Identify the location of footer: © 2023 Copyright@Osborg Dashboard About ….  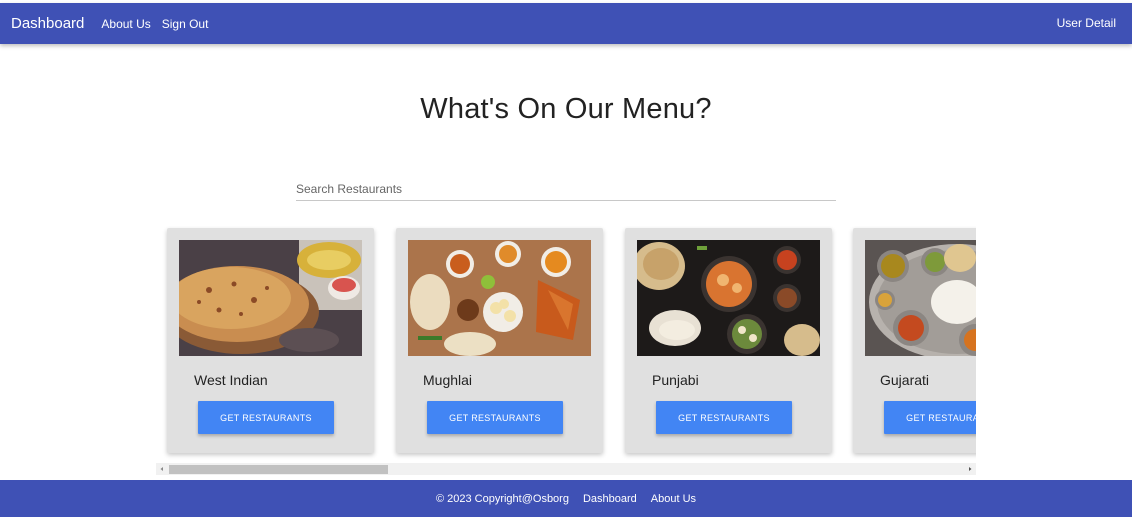
(566, 498).